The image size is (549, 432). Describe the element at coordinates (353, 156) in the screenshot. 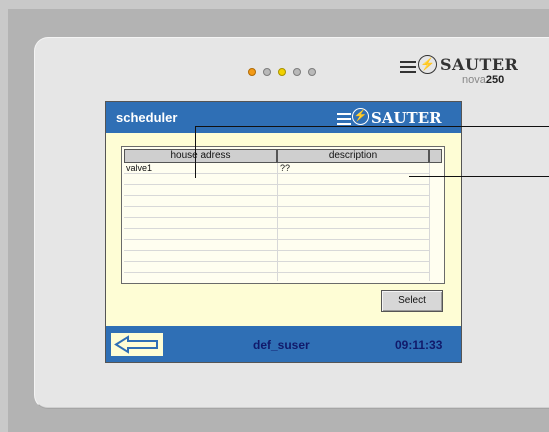

I see `column-header-description: description` at that location.